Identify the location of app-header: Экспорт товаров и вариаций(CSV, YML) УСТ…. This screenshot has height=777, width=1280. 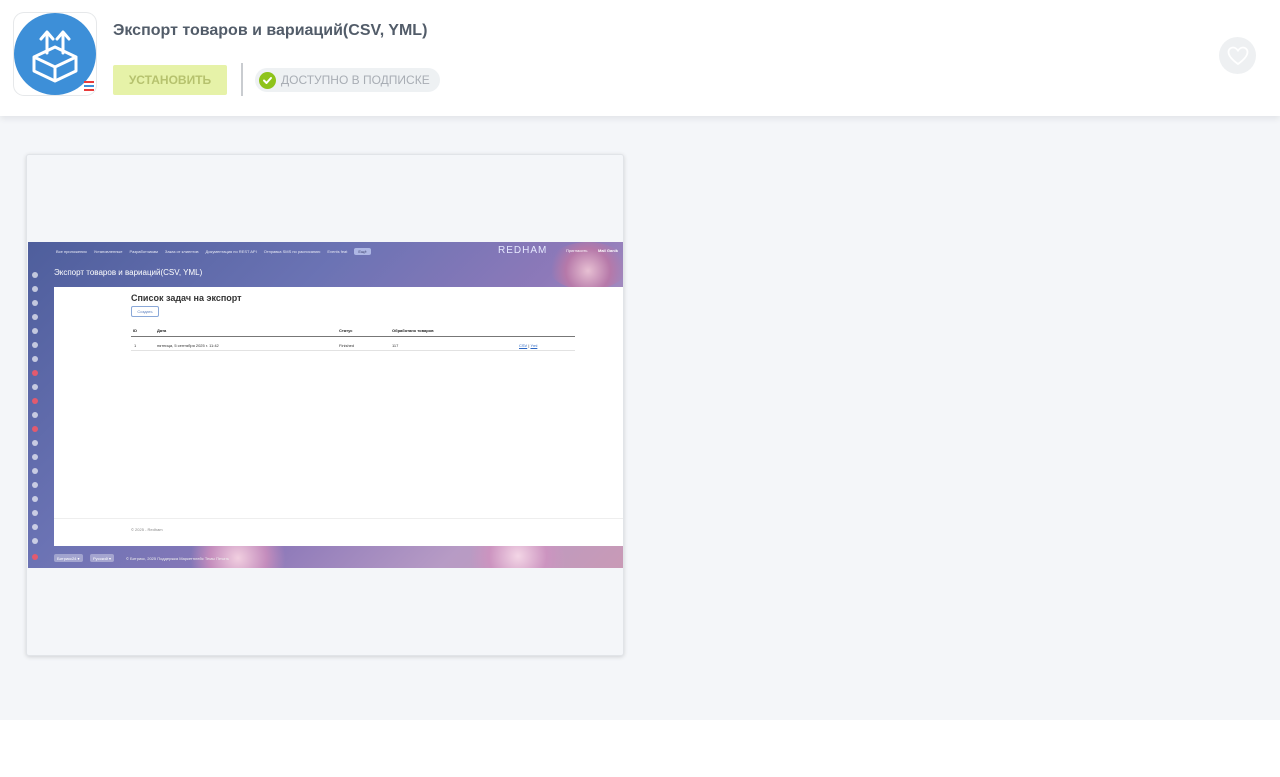
(640, 58).